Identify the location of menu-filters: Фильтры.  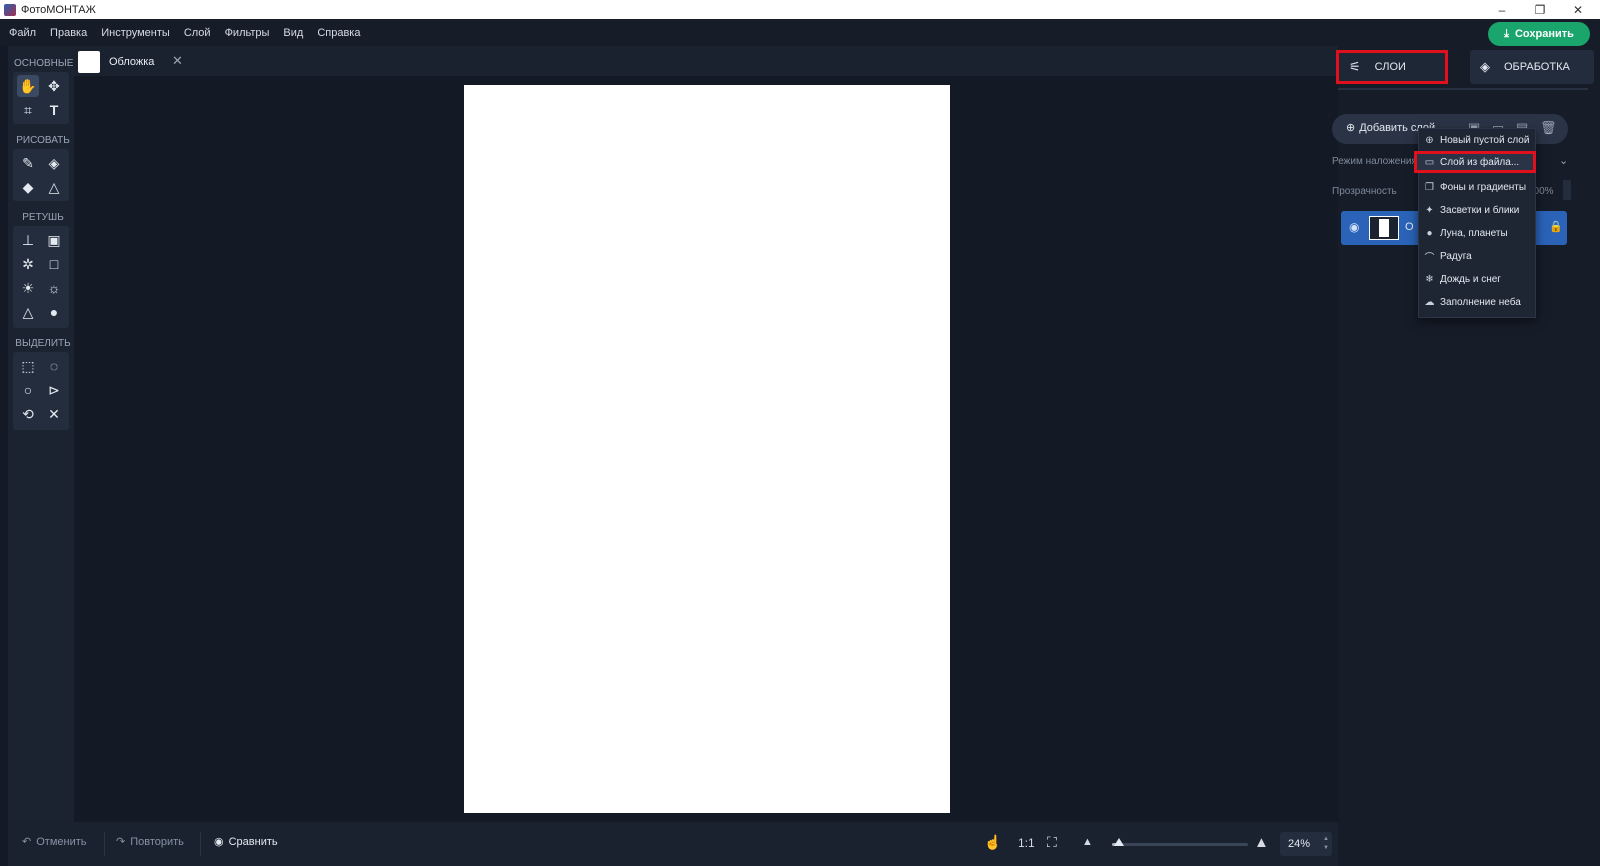
(247, 33).